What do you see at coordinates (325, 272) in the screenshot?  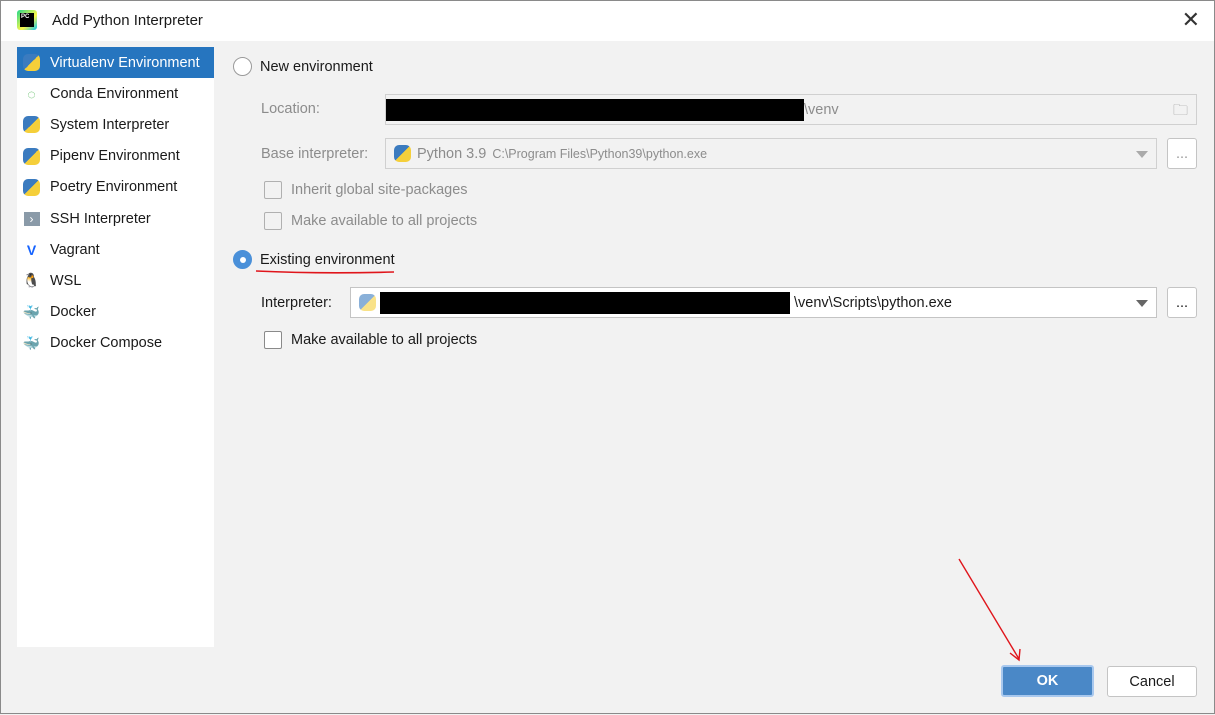 I see `red-underline` at bounding box center [325, 272].